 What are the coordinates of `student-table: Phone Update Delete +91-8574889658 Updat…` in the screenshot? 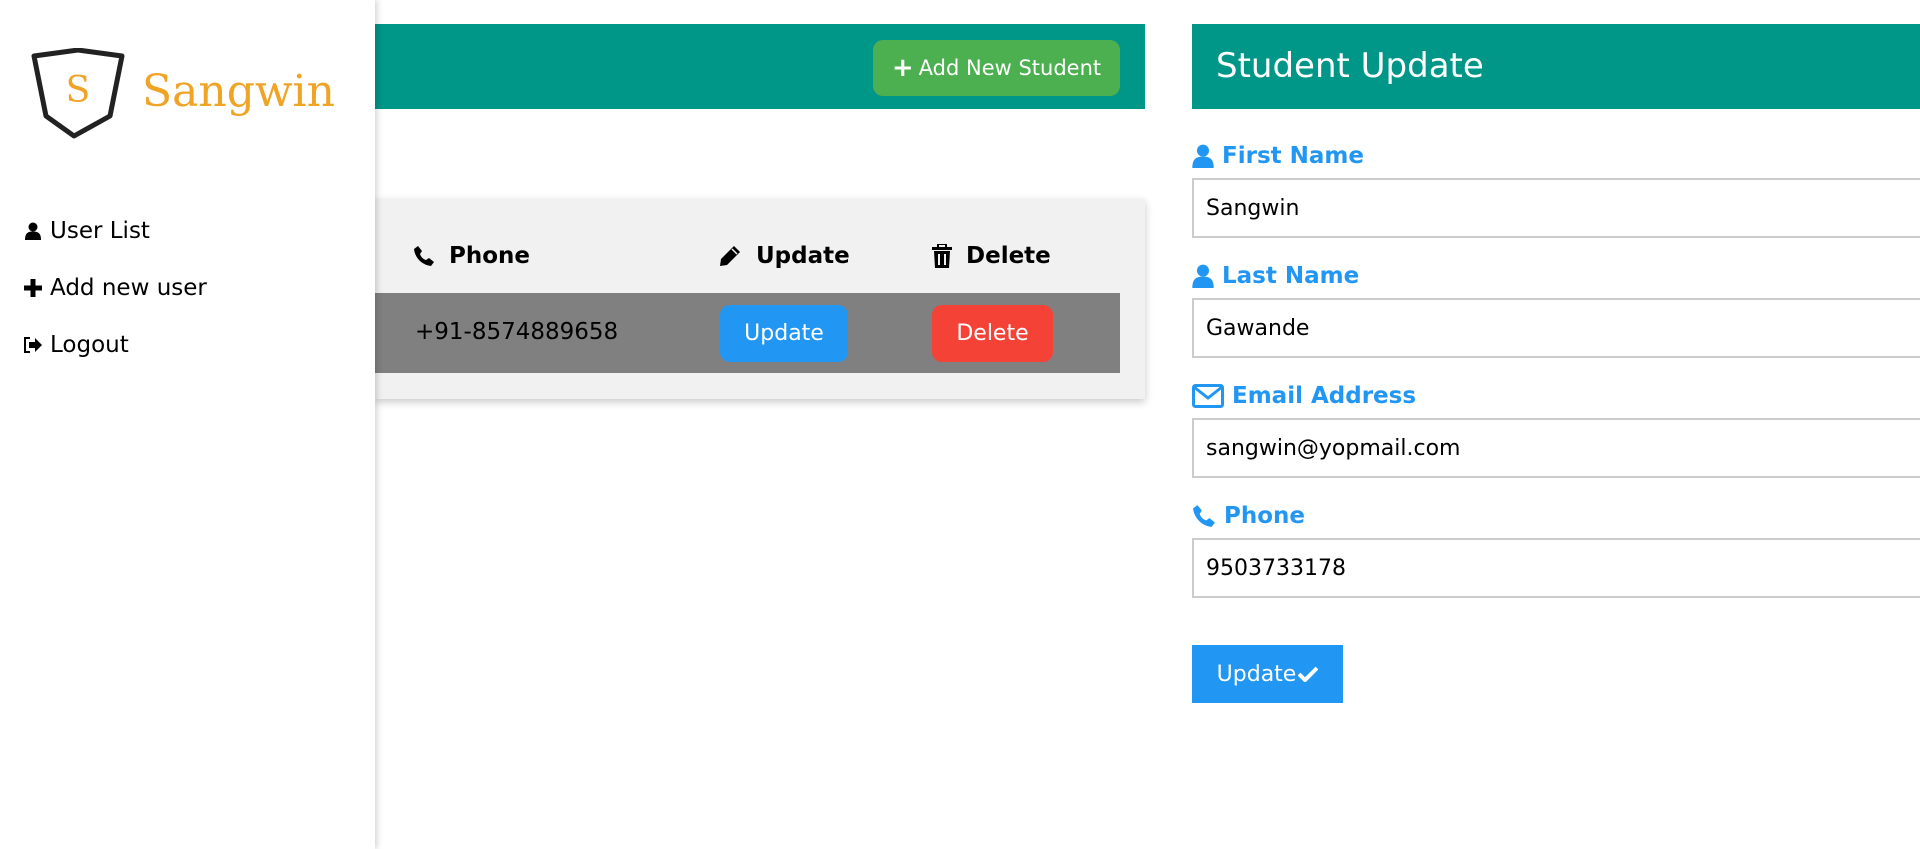 It's located at (760, 299).